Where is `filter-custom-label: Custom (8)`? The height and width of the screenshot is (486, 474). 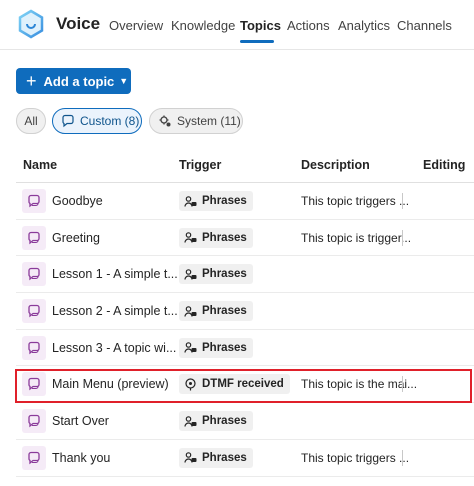 filter-custom-label: Custom (8) is located at coordinates (110, 121).